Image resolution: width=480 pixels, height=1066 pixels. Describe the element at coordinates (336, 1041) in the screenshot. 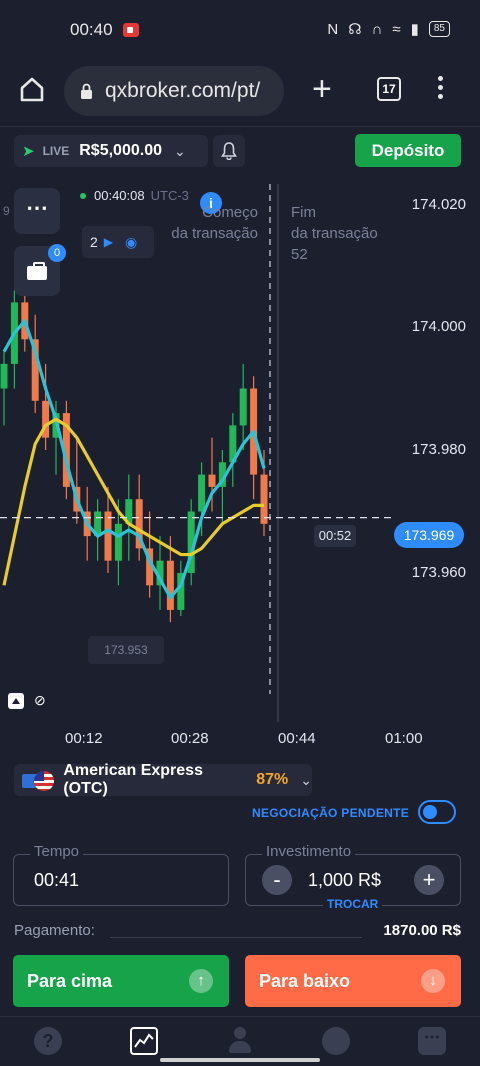

I see `settings-icon` at that location.